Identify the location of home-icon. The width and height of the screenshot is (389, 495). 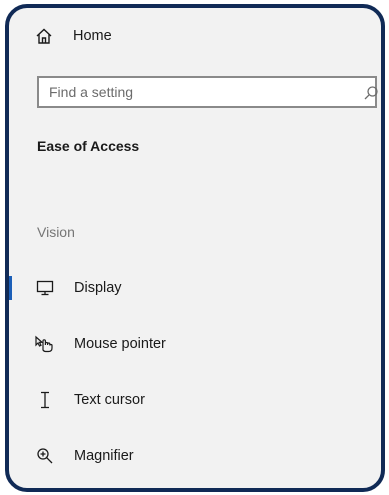
(44, 36).